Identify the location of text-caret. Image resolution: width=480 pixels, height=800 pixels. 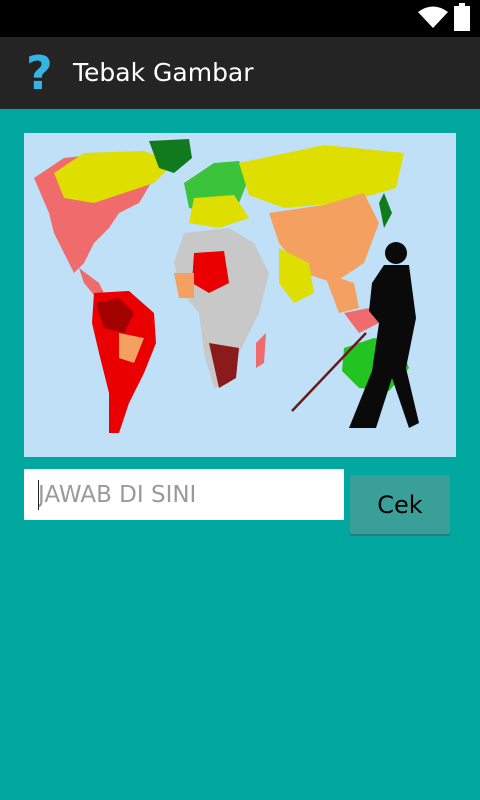
(38, 495).